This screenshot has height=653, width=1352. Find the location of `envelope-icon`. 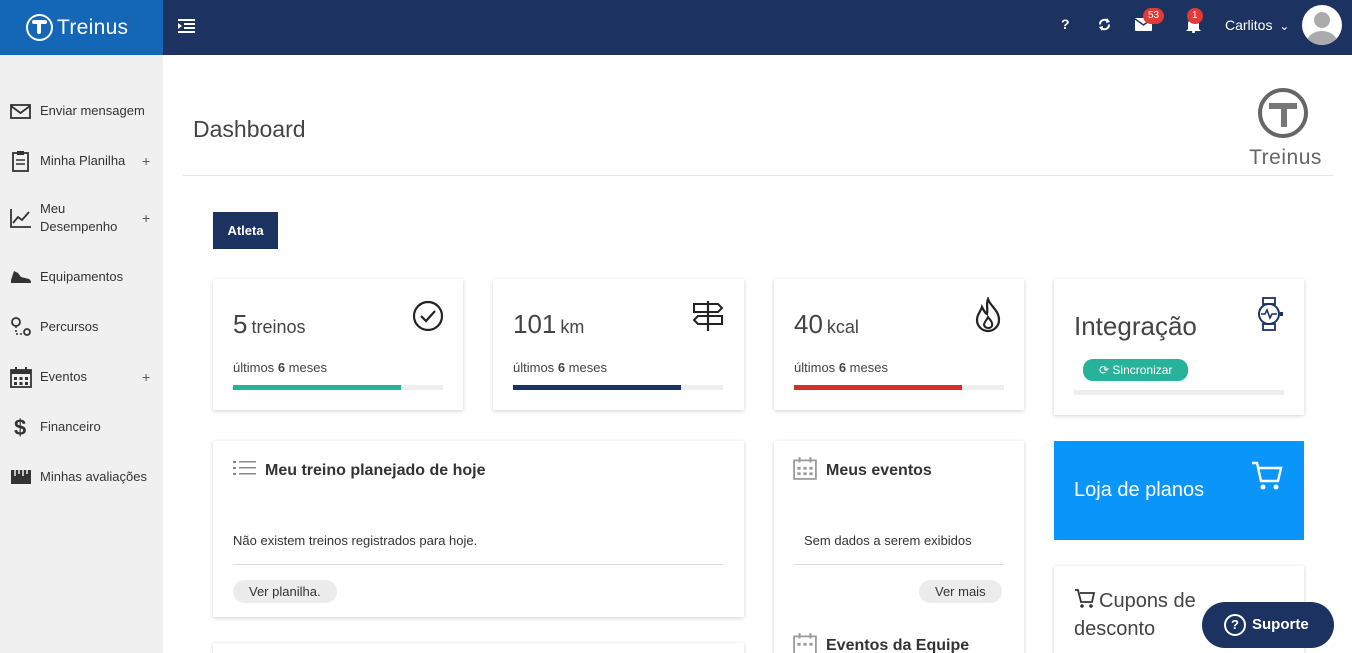

envelope-icon is located at coordinates (20, 111).